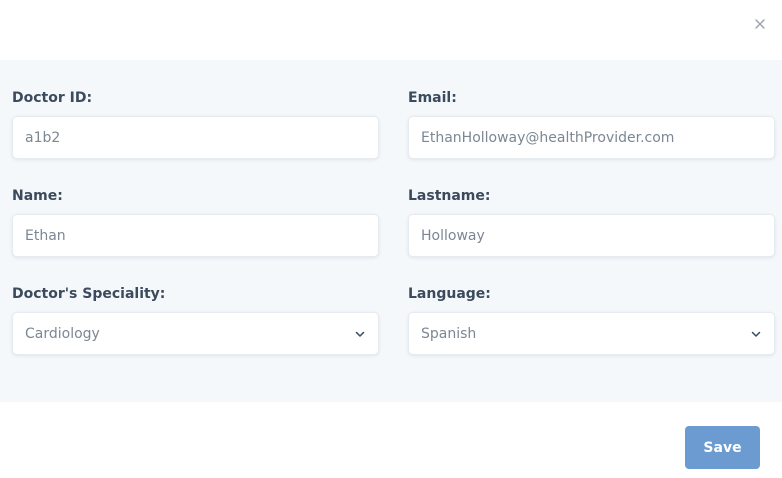  What do you see at coordinates (195, 137) in the screenshot?
I see `doctor-id-input: a1b2` at bounding box center [195, 137].